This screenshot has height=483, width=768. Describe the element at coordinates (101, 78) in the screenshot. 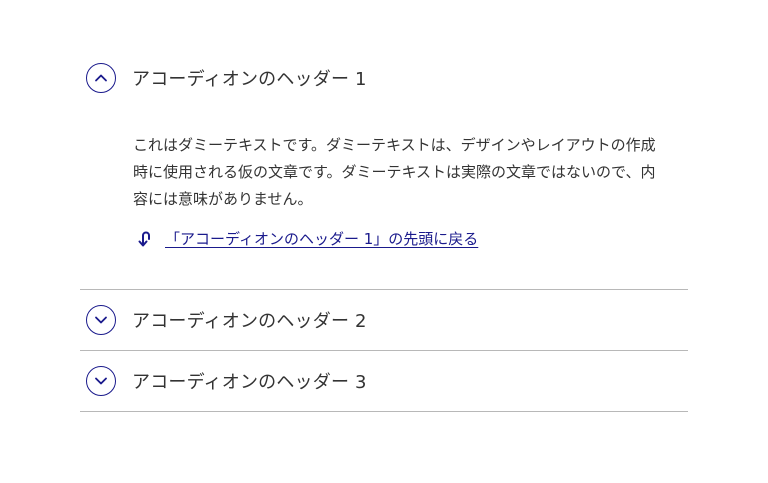

I see `chevron-up-icon` at that location.